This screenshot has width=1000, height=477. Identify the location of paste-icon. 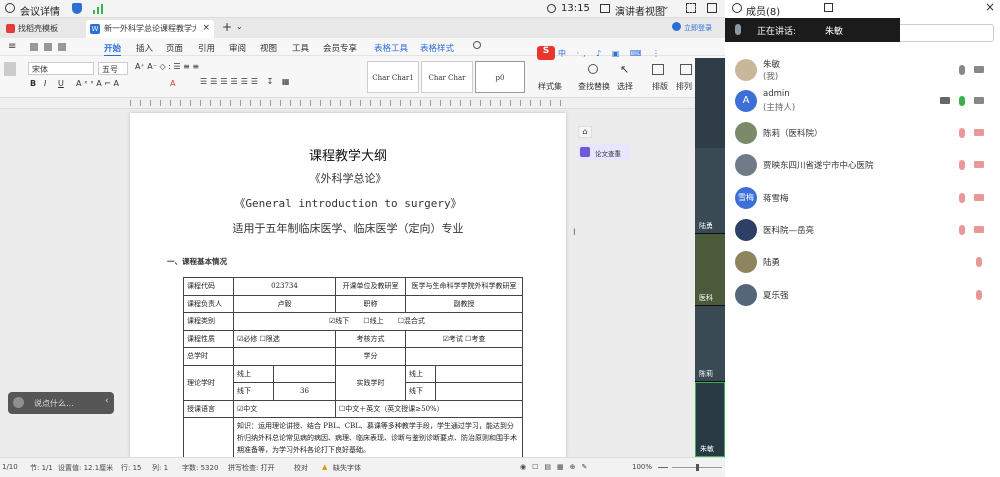
(10, 69).